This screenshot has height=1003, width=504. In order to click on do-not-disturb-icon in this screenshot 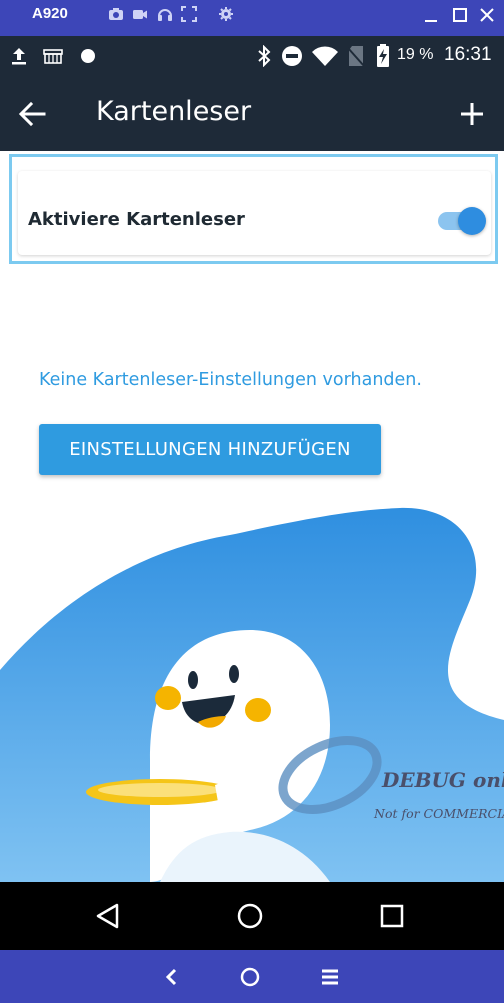, I will do `click(292, 56)`.